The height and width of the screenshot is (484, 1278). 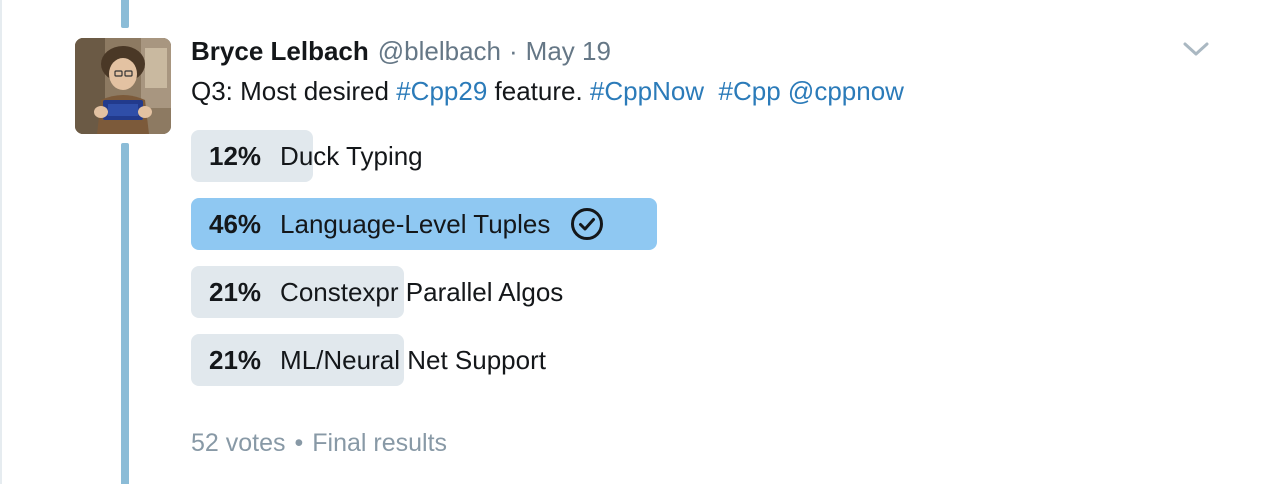 I want to click on poll-label: Duck Typing, so click(x=351, y=155).